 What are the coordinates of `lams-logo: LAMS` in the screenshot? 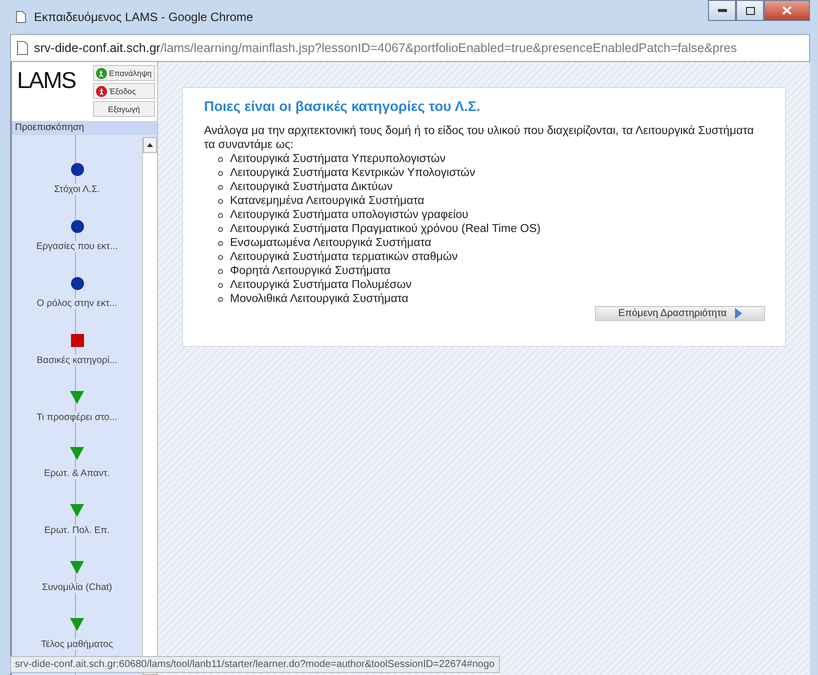 It's located at (46, 81).